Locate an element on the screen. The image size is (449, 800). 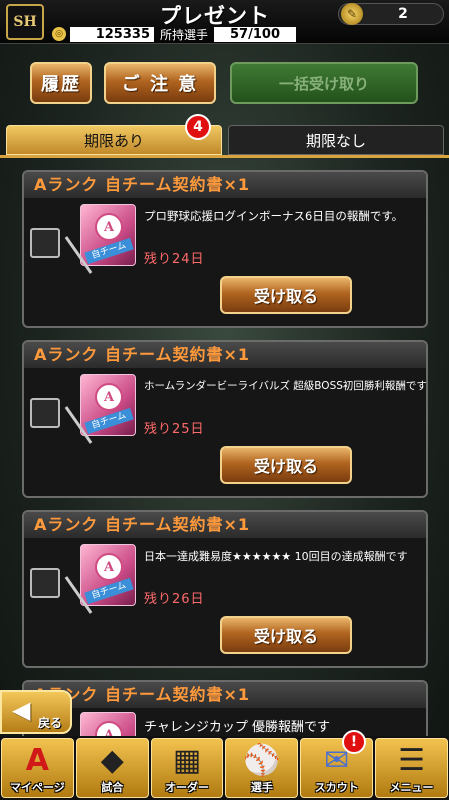
player-icon: ⚾ is located at coordinates (262, 760).